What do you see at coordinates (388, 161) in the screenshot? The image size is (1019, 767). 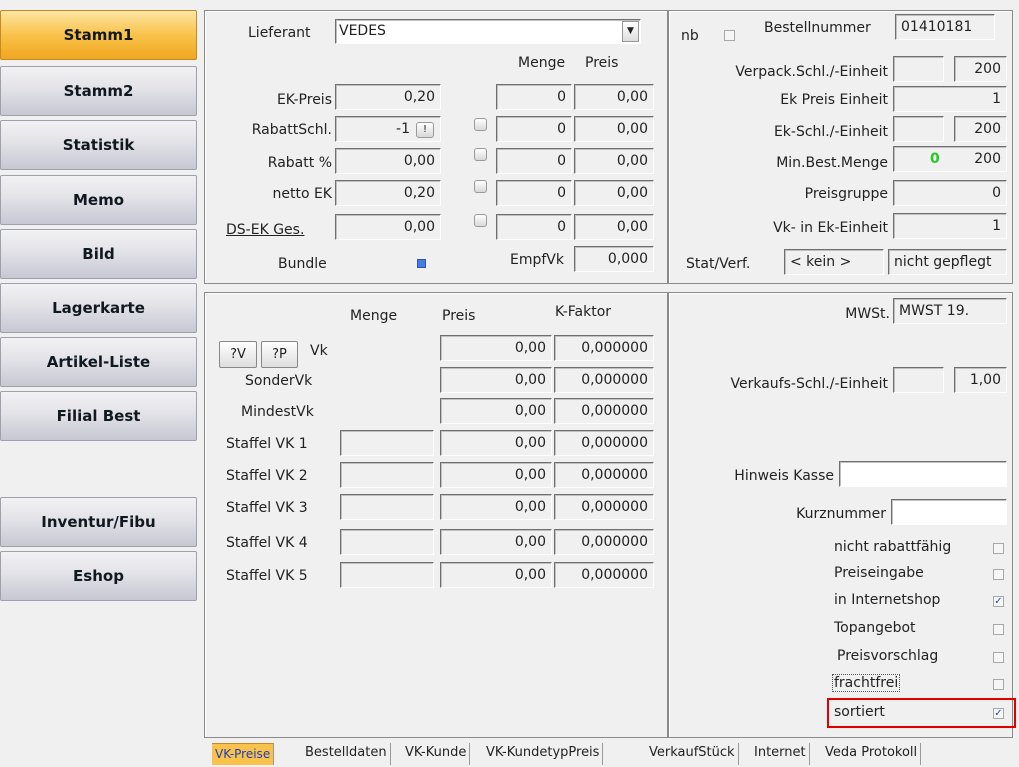 I see `rabatt-field: 0,00` at bounding box center [388, 161].